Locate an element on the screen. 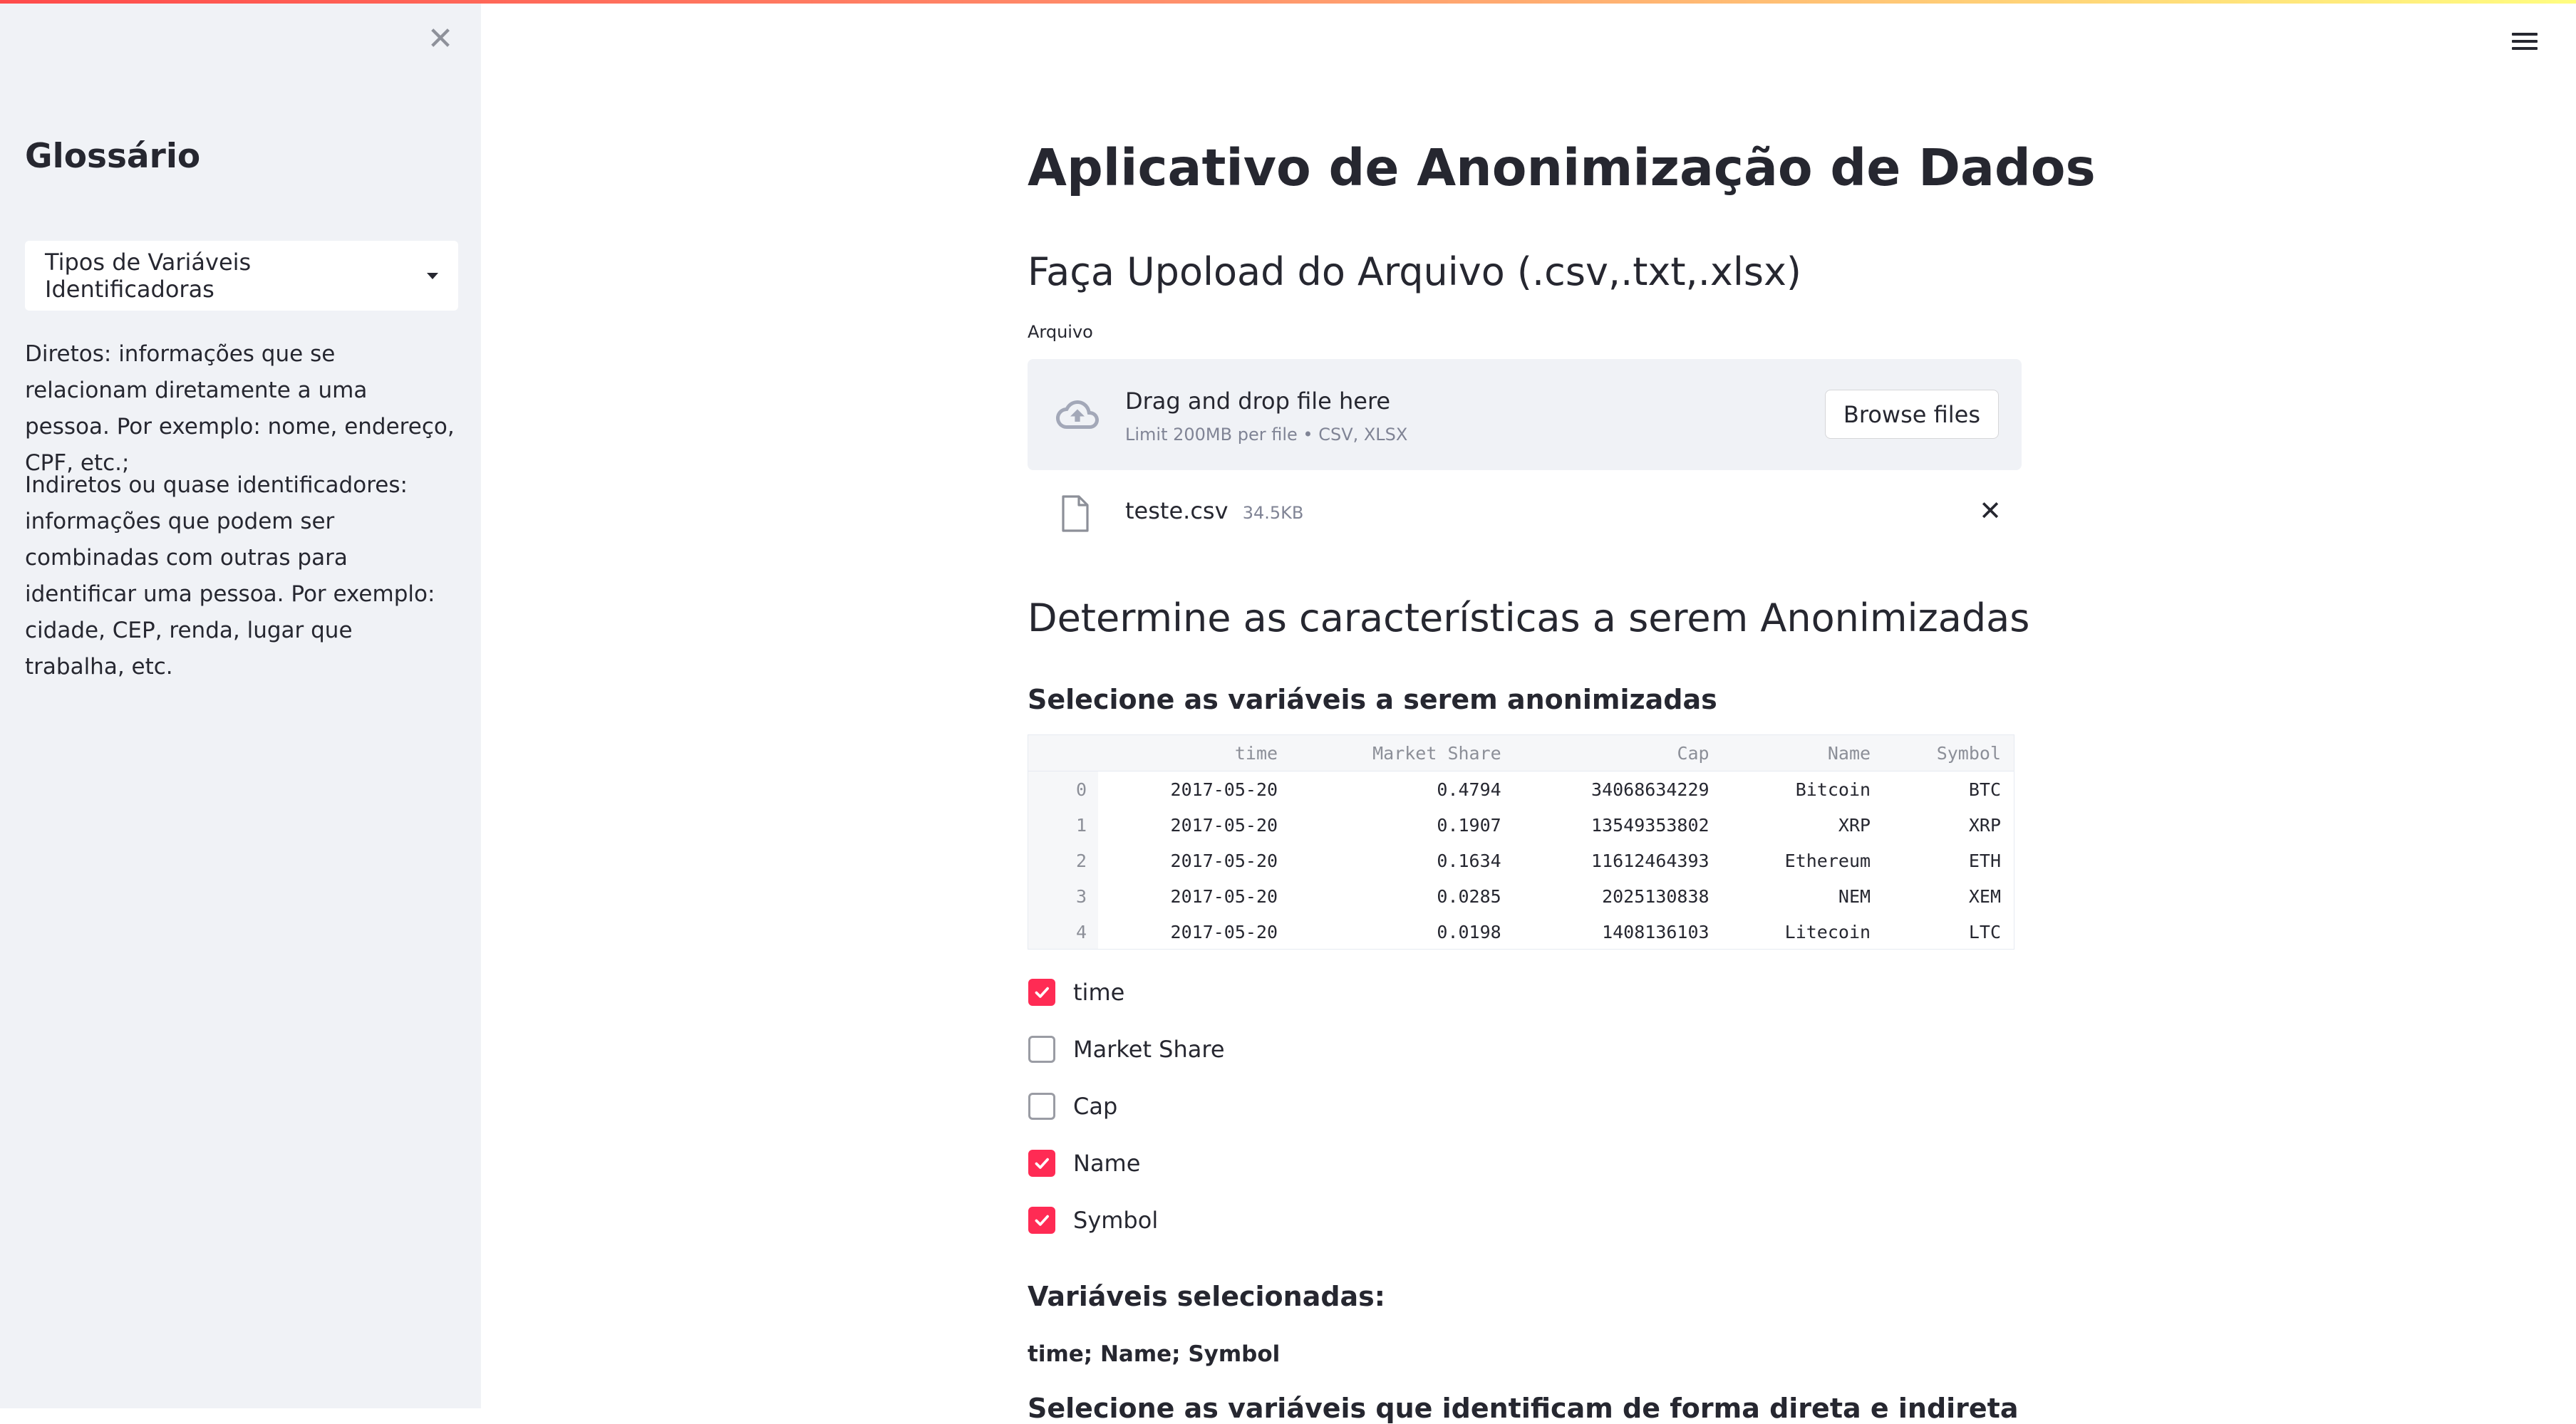  table-cell: 0.1907 is located at coordinates (1469, 825).